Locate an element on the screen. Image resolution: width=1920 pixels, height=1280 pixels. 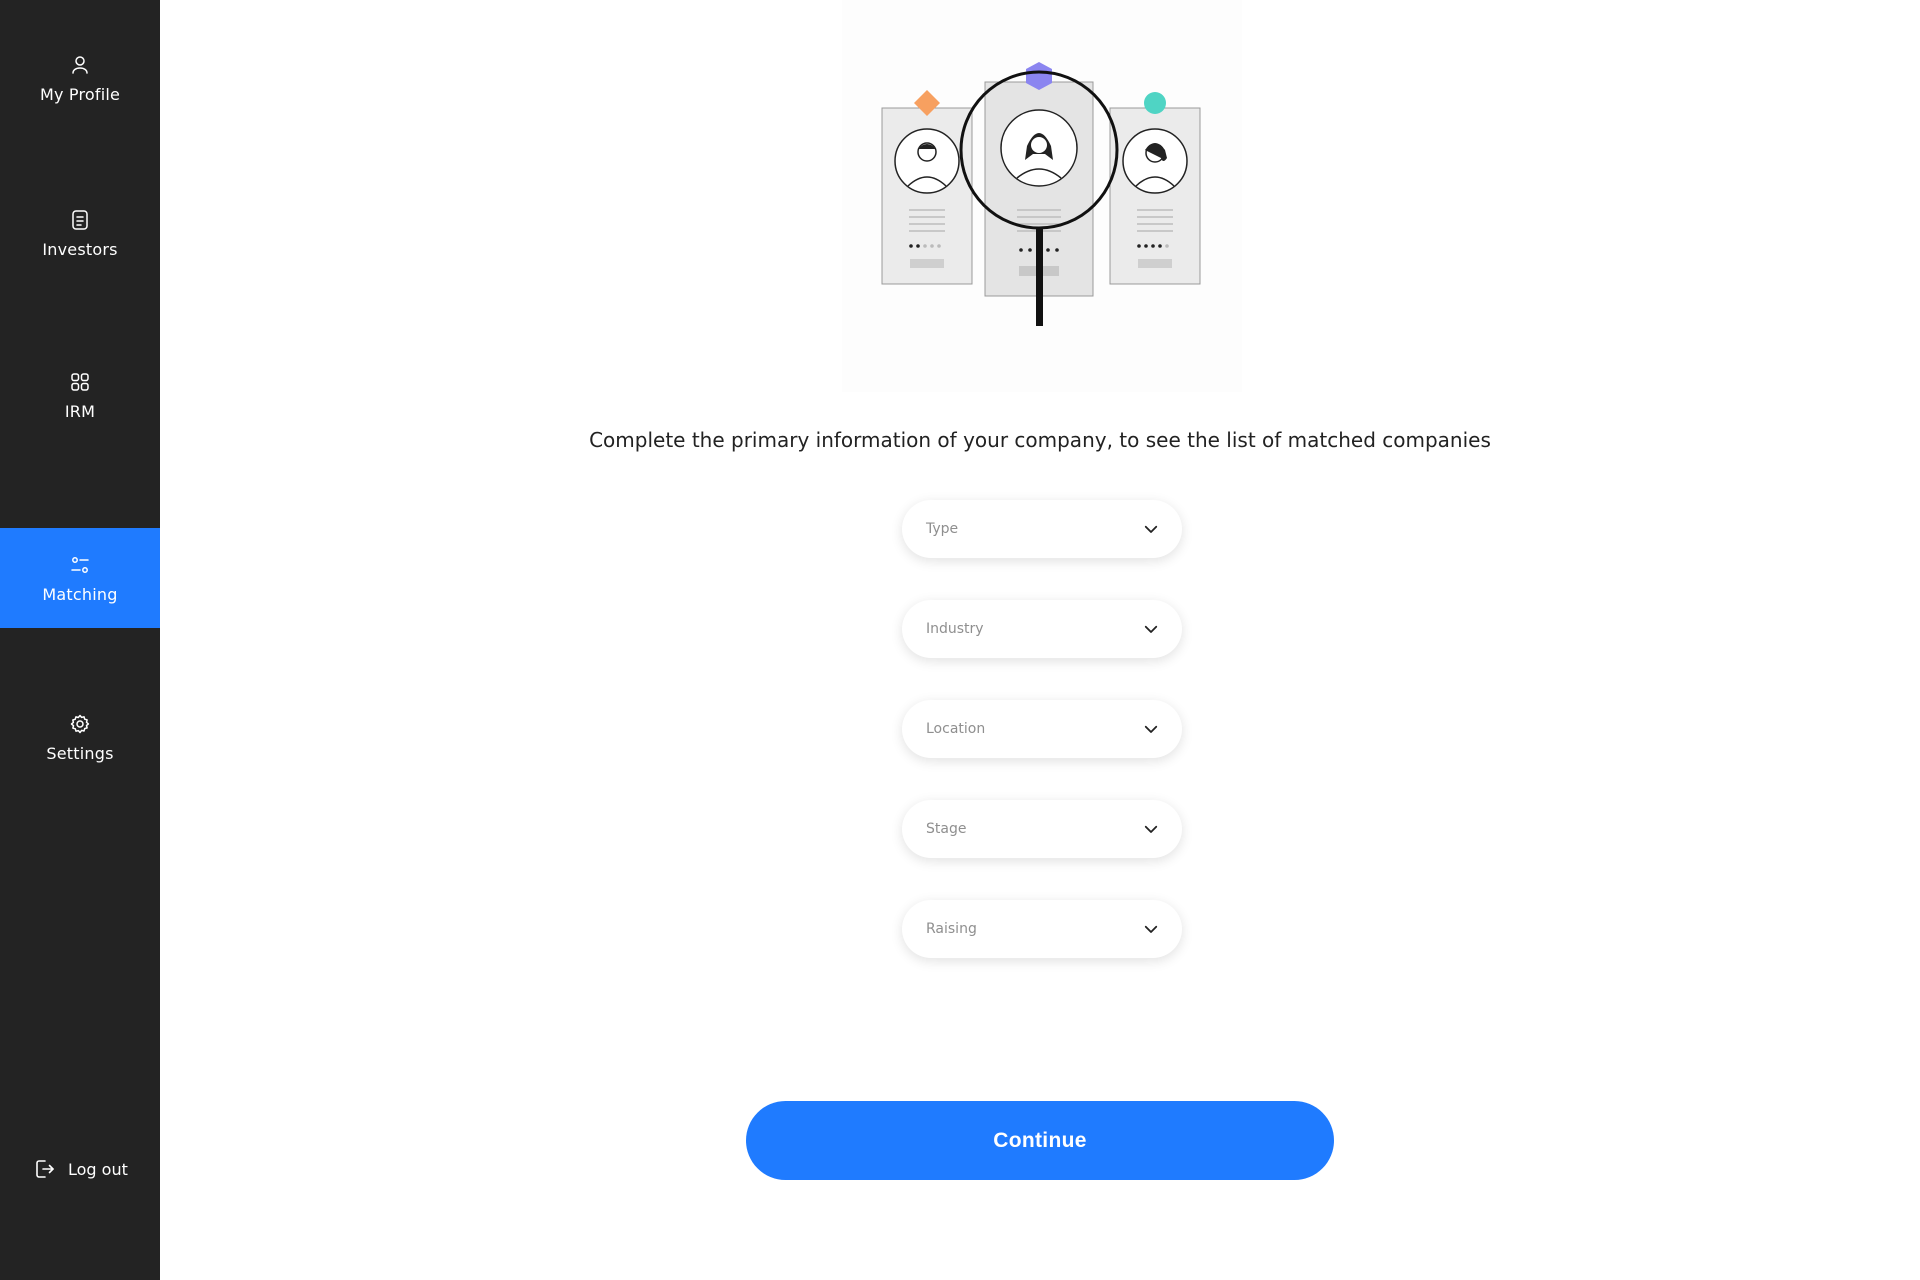
type-placeholder: Type is located at coordinates (942, 529).